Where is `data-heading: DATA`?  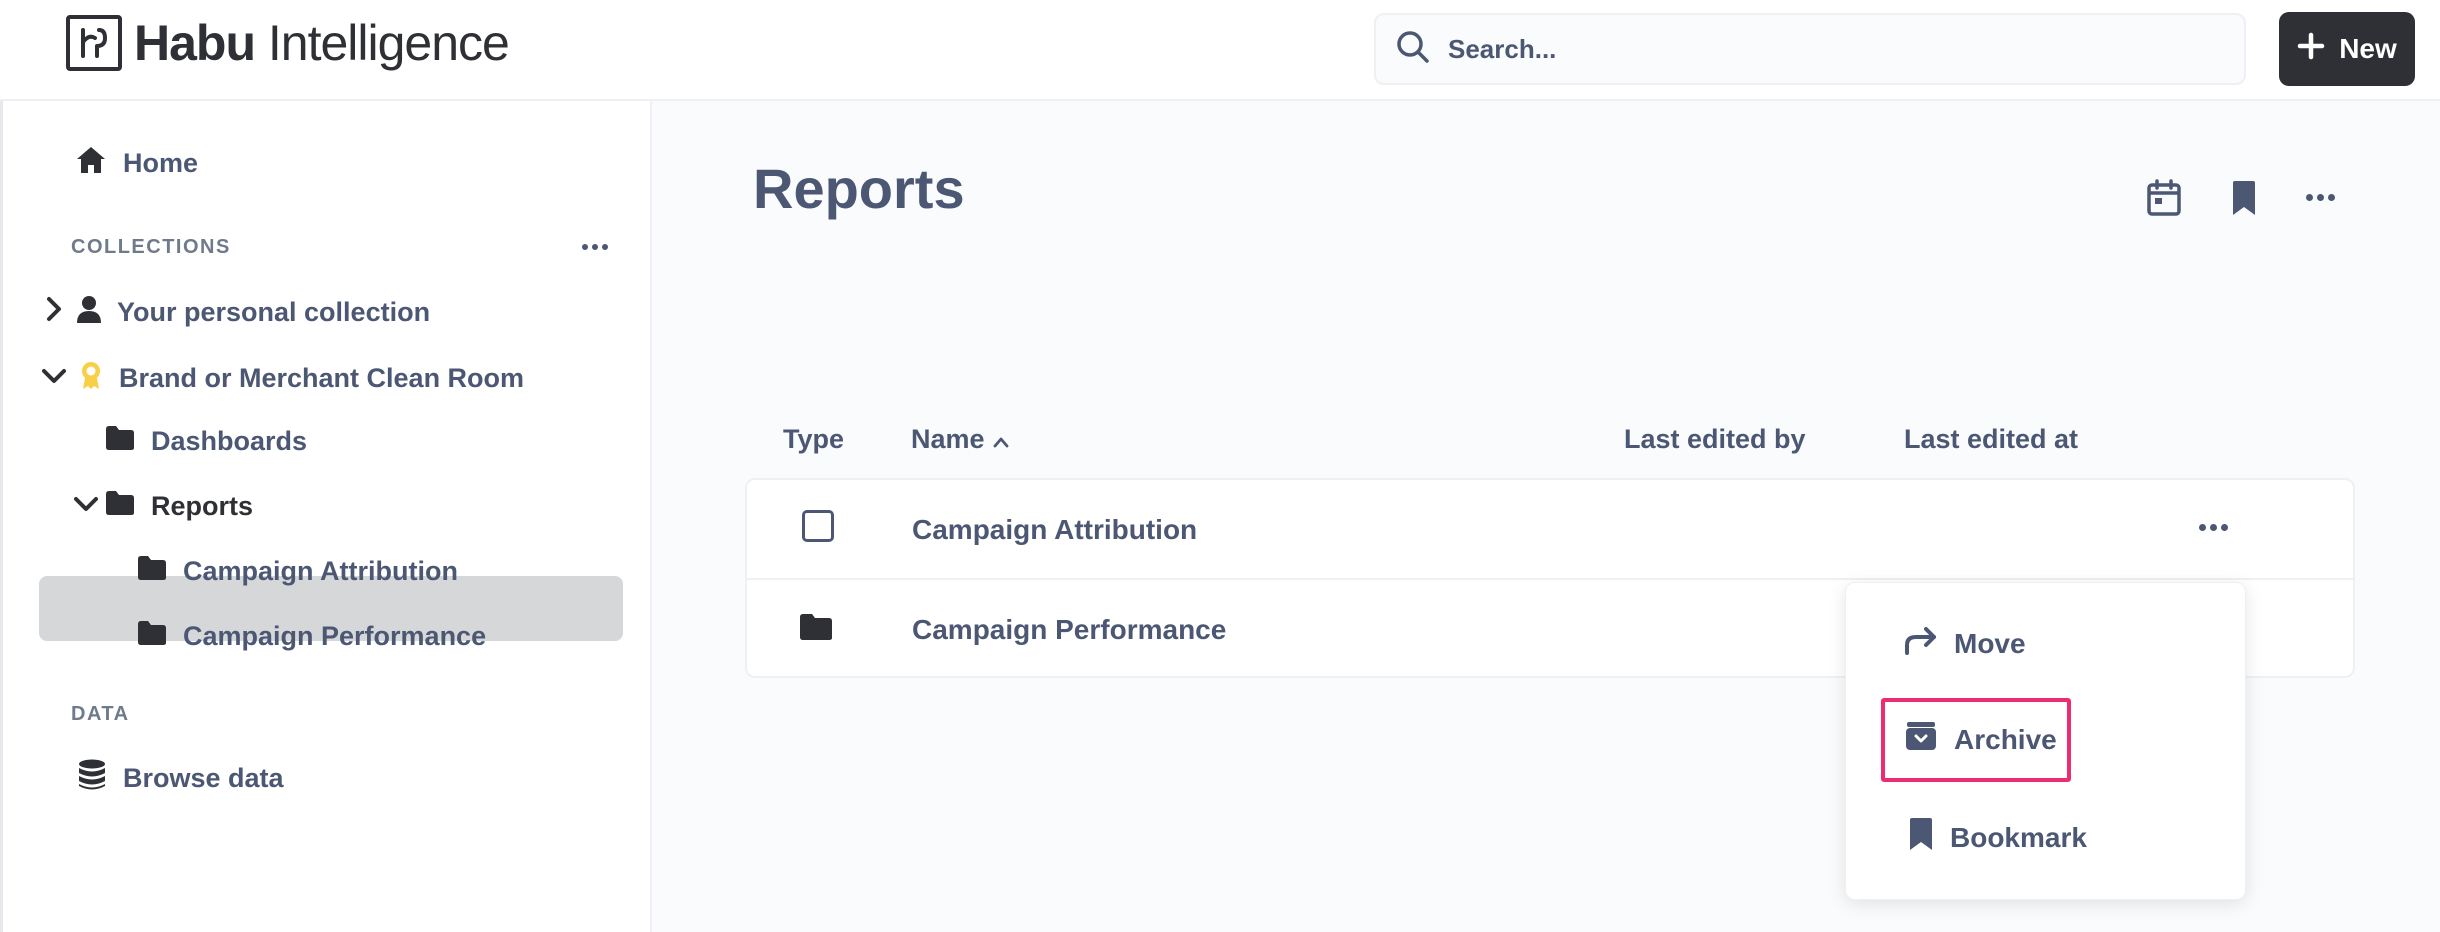
data-heading: DATA is located at coordinates (100, 714).